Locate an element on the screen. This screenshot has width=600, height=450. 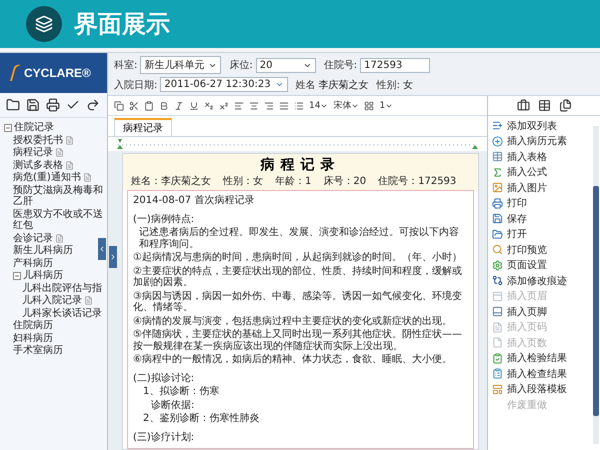
paragraph: ⑤伴随病状，主要症状的基础上又同时出现一系列其他症状。阴性症状——按一般规律在某一疾病应该出现的伴随症状而实际上没出现。 is located at coordinates (298, 340).